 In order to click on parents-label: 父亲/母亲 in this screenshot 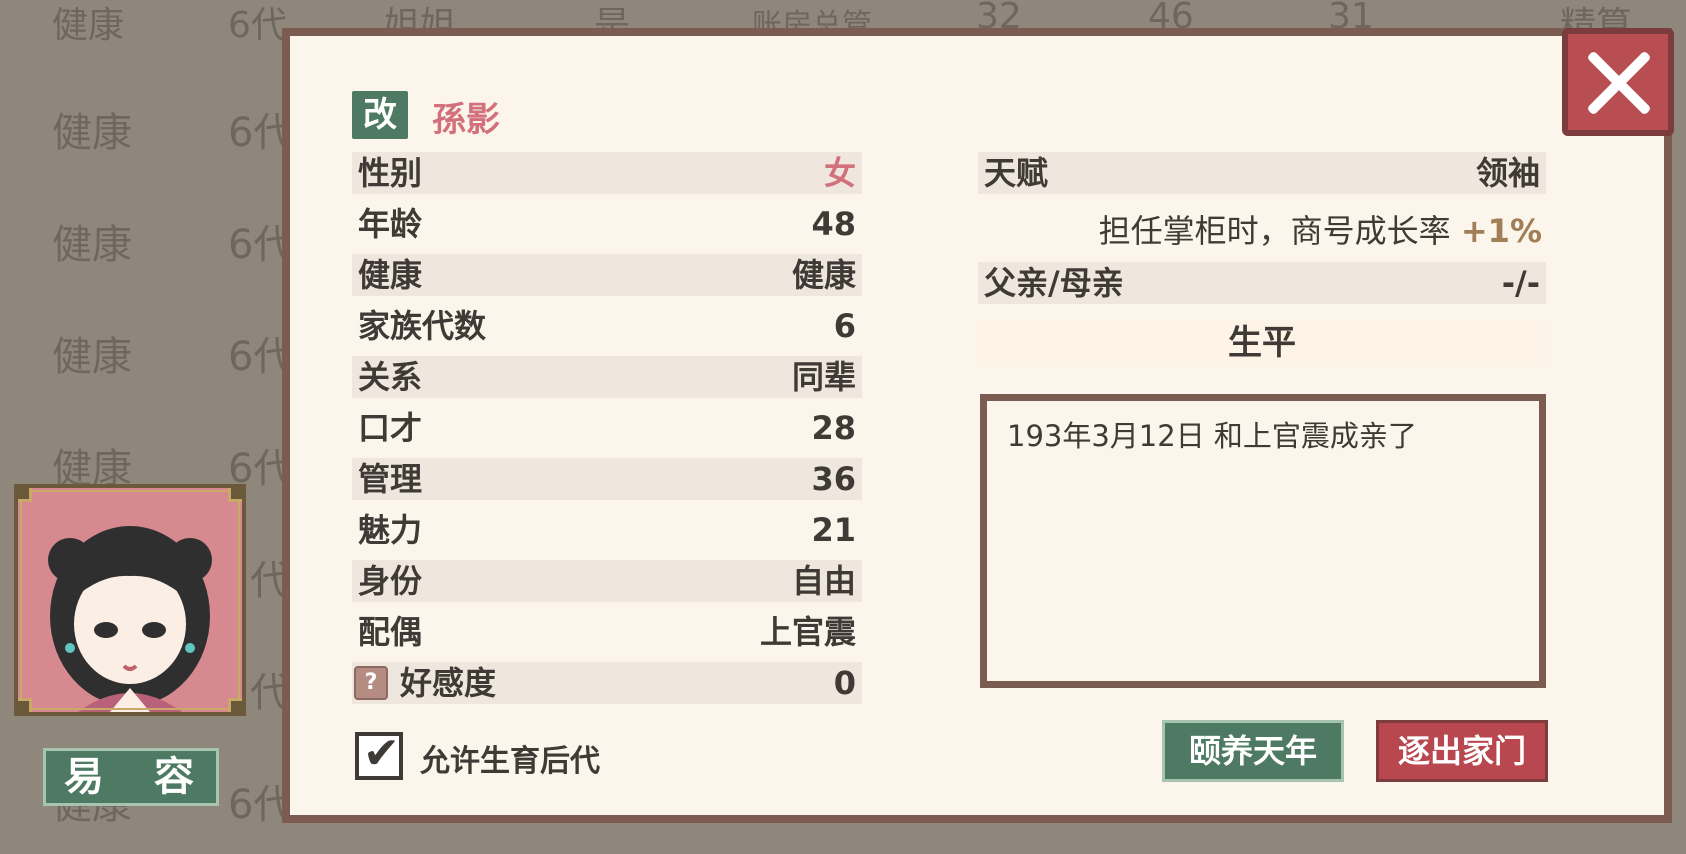, I will do `click(1054, 283)`.